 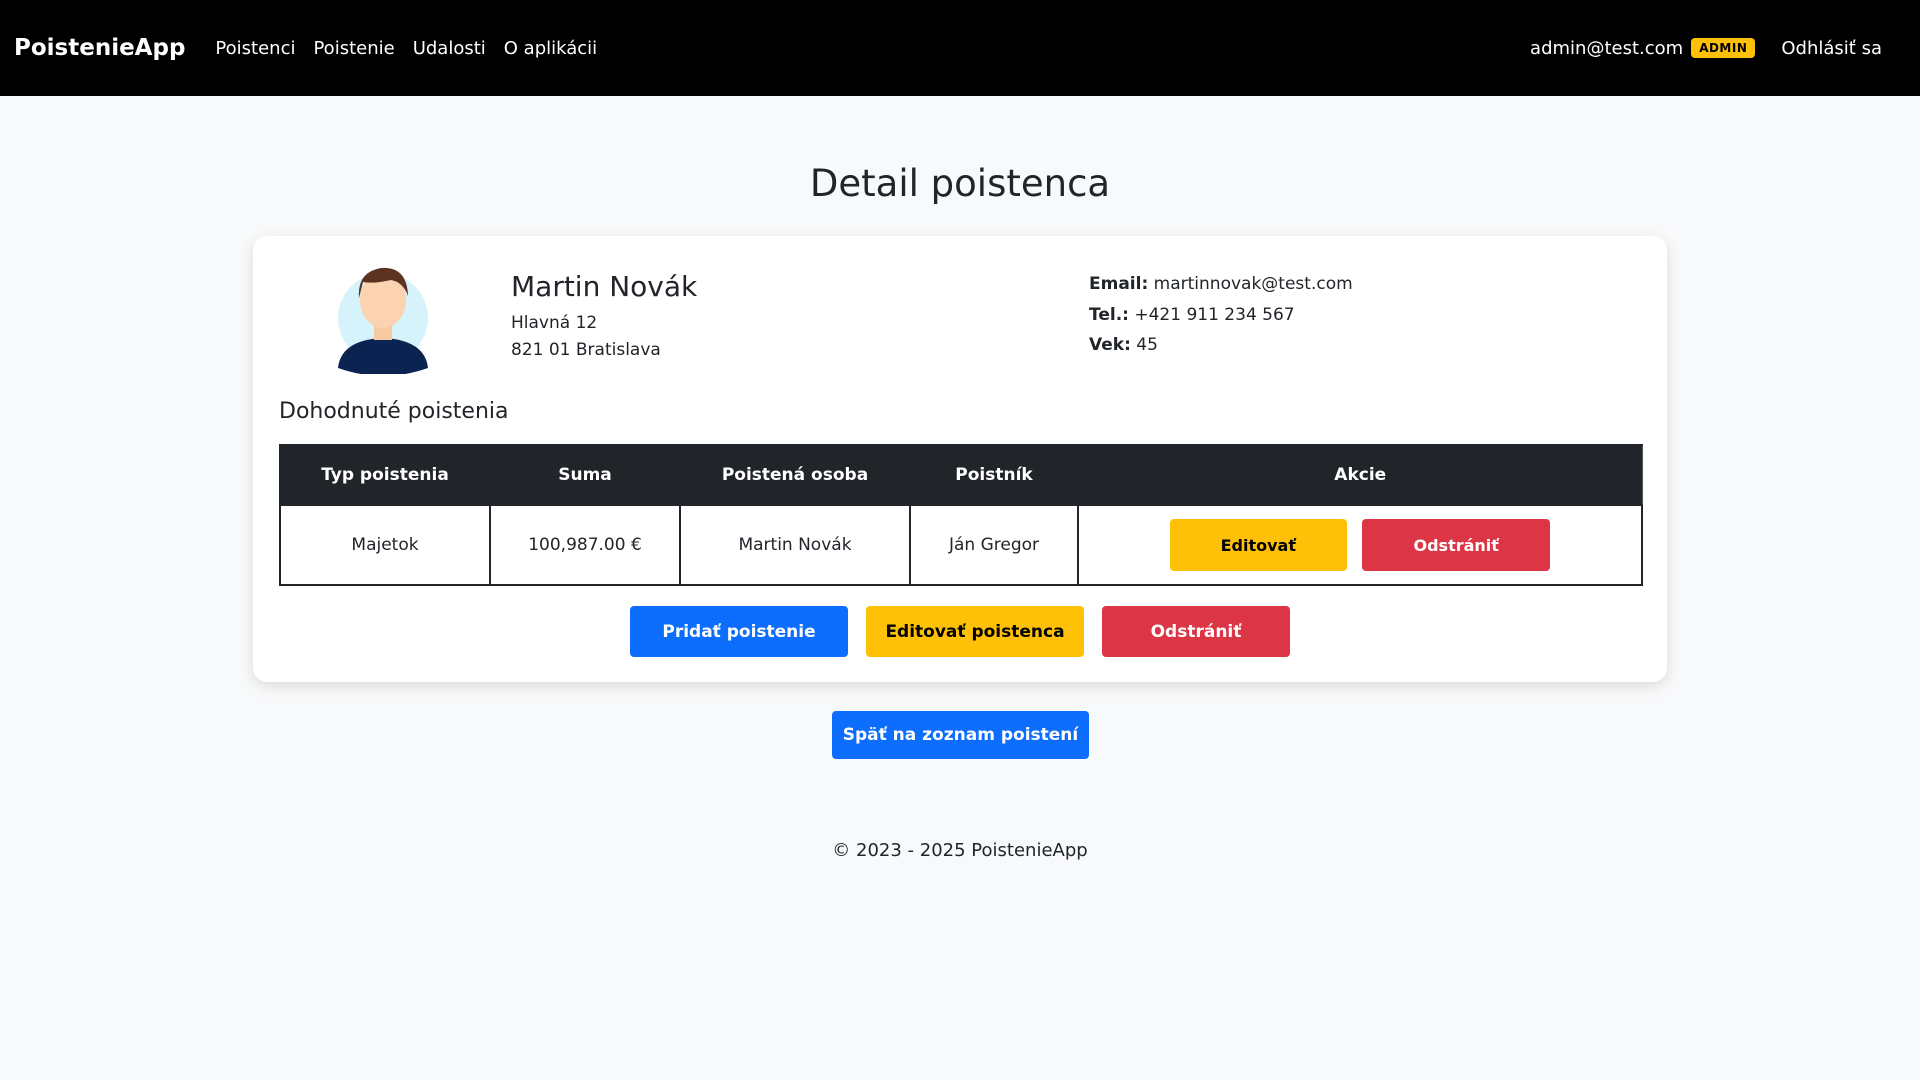 What do you see at coordinates (1360, 545) in the screenshot?
I see `cell-actions: Editovať Odstrániť` at bounding box center [1360, 545].